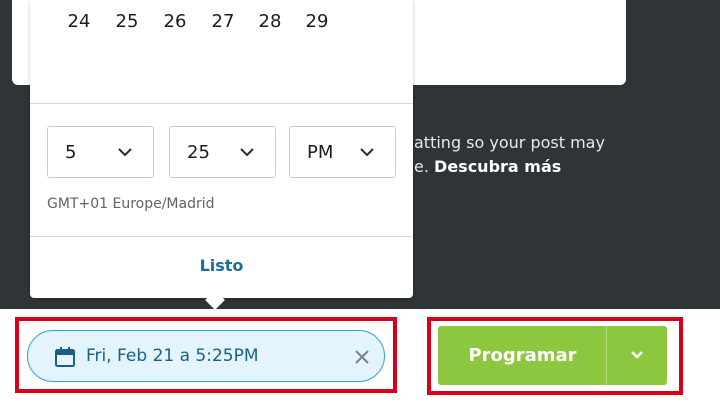 The image size is (720, 417). Describe the element at coordinates (564, 155) in the screenshot. I see `formatting-notice: atting so your post may e. Descubra más` at that location.